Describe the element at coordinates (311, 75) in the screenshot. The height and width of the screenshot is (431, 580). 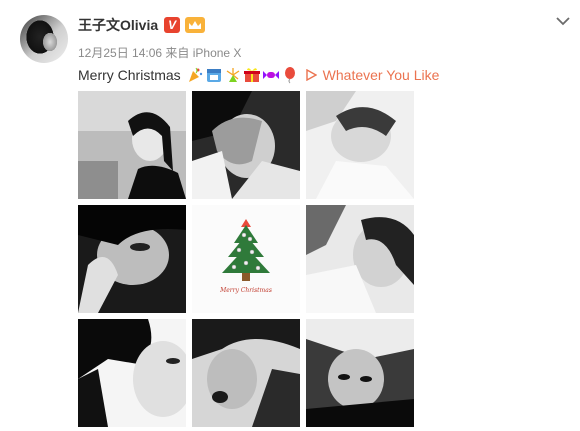
I see `play-icon` at that location.